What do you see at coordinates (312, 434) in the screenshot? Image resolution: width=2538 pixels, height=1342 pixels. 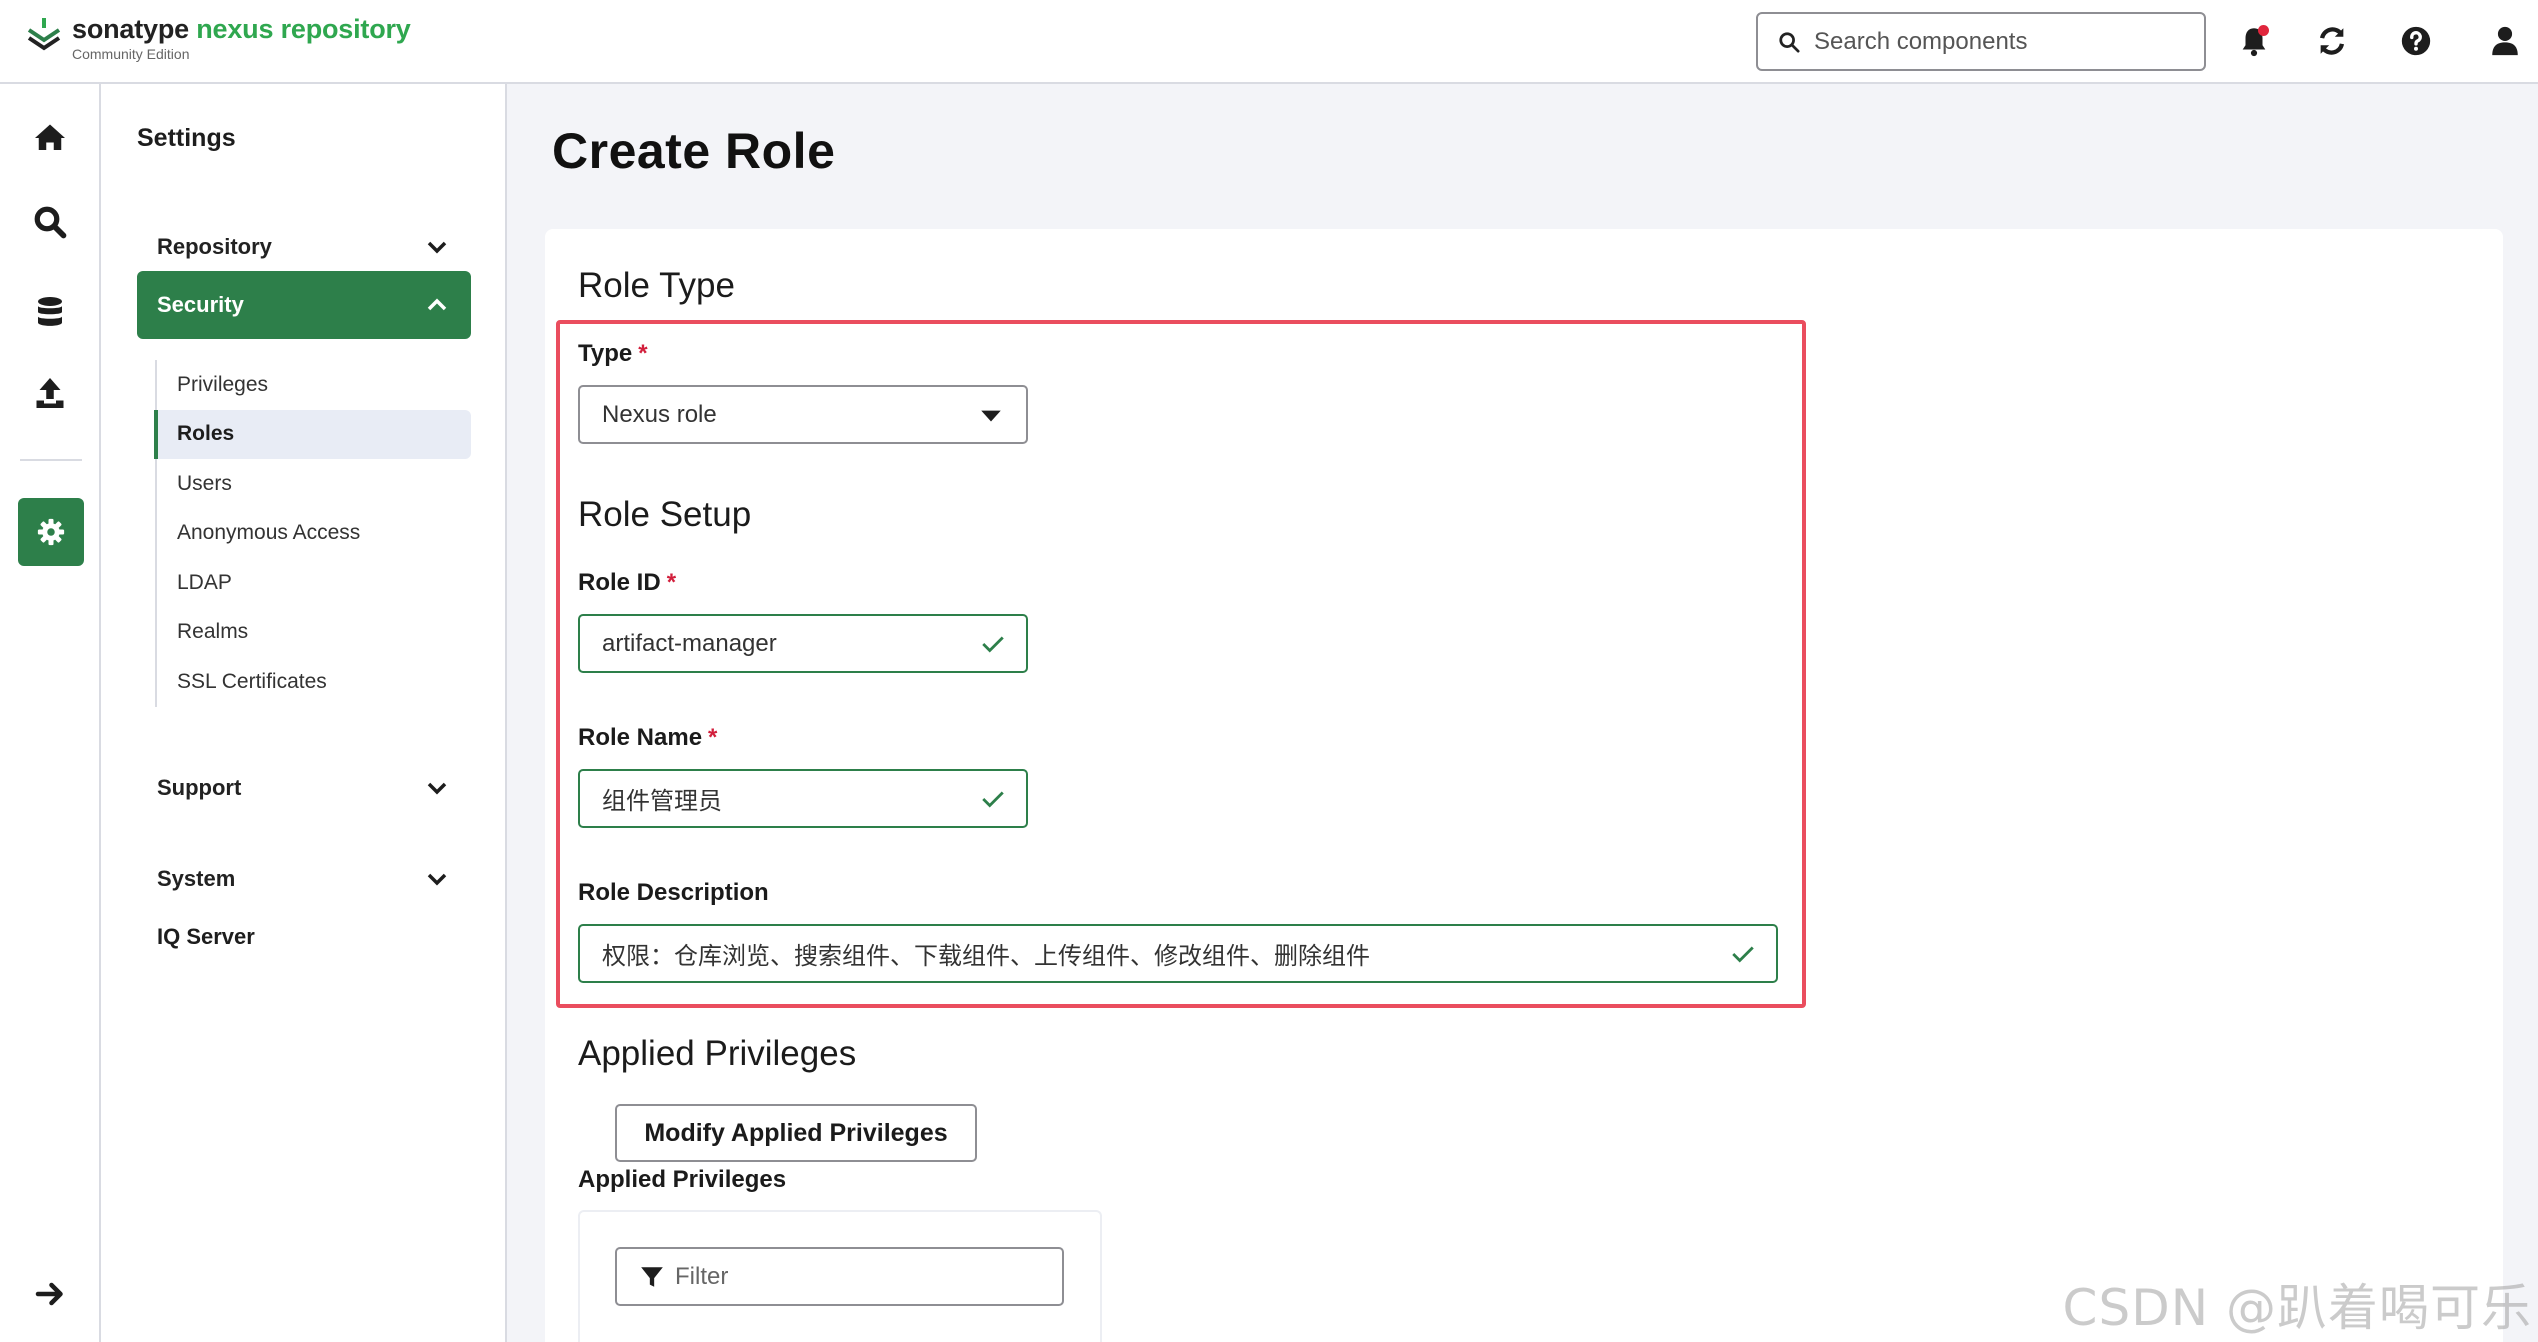 I see `sidebar-item-roles: Roles` at bounding box center [312, 434].